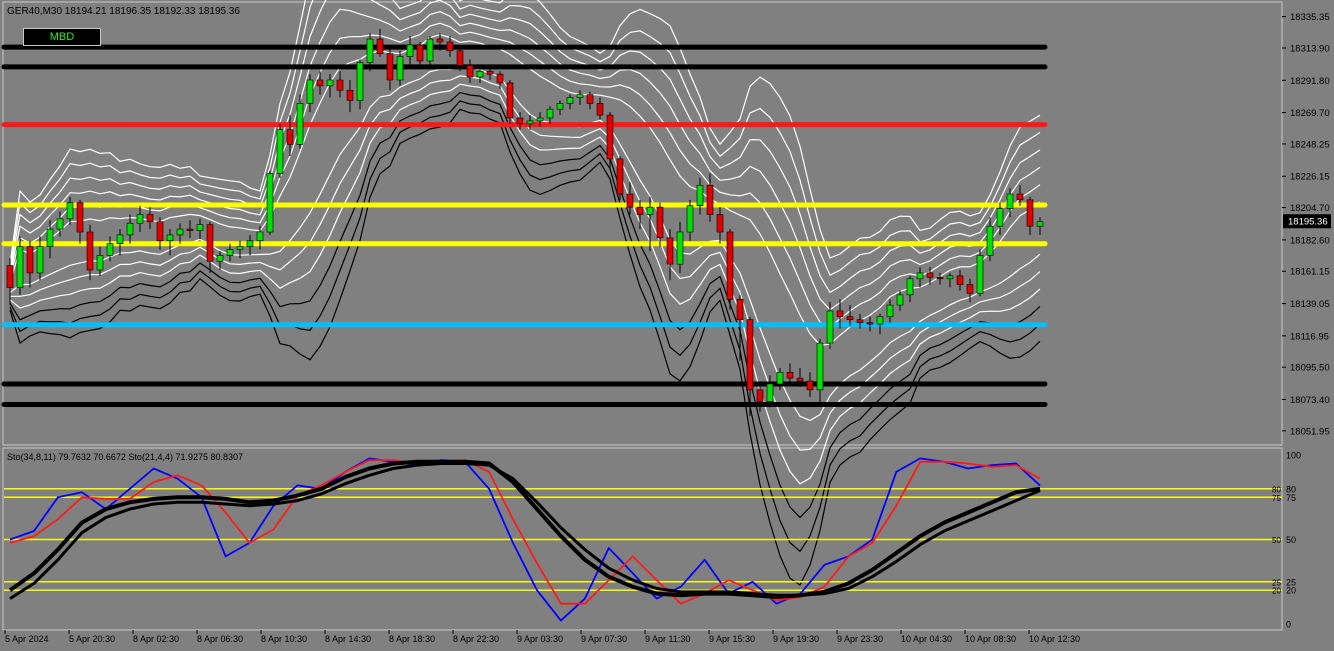  I want to click on time-tick-label: 9 Apr 03:30, so click(540, 639).